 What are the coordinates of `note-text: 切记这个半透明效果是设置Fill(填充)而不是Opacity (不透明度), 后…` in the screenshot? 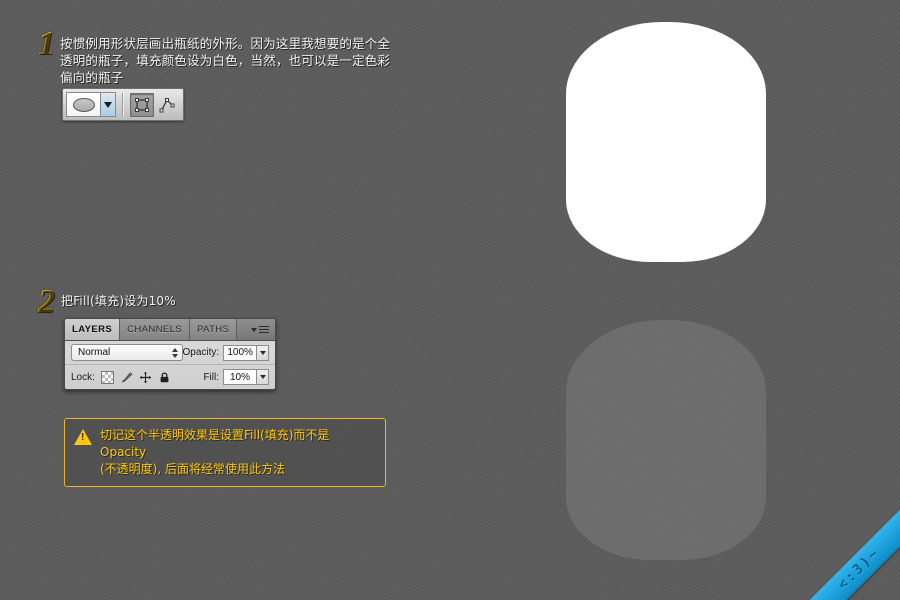 It's located at (215, 452).